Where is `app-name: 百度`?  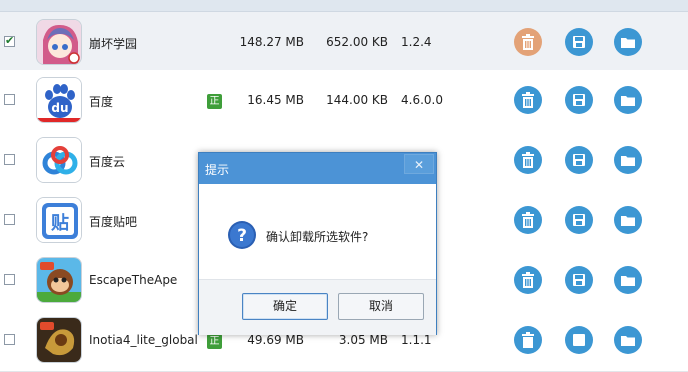
app-name: 百度 is located at coordinates (101, 102).